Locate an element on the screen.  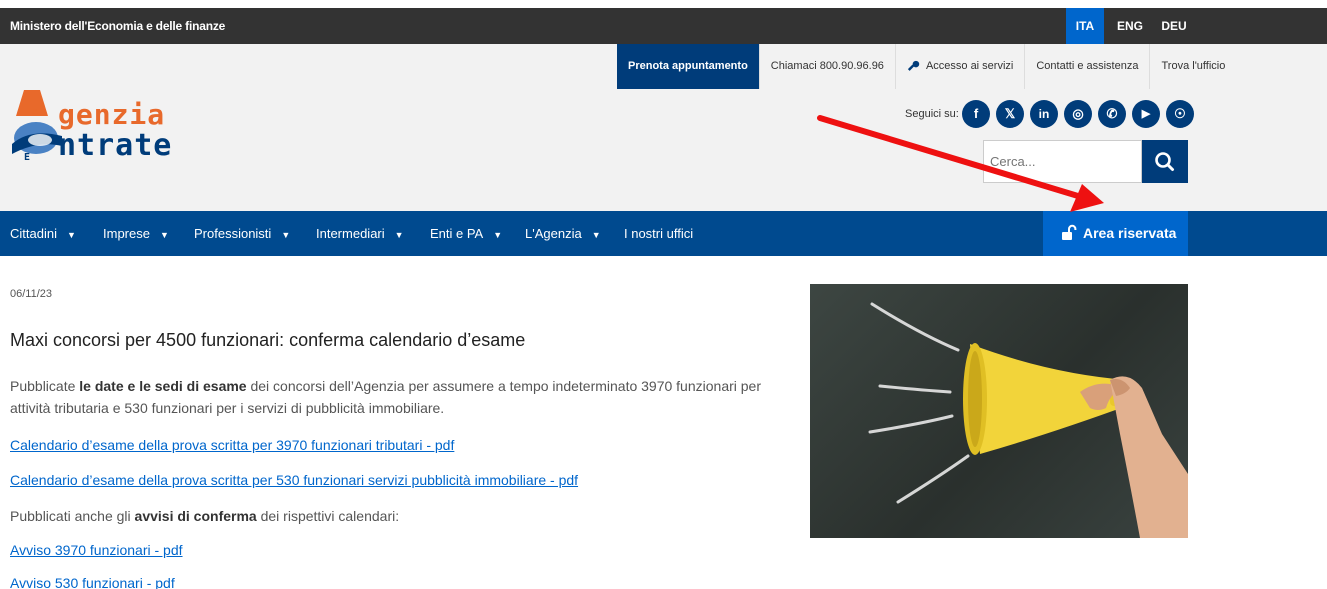
nav-item-nostri-uffici: I nostri uffici is located at coordinates (658, 233).